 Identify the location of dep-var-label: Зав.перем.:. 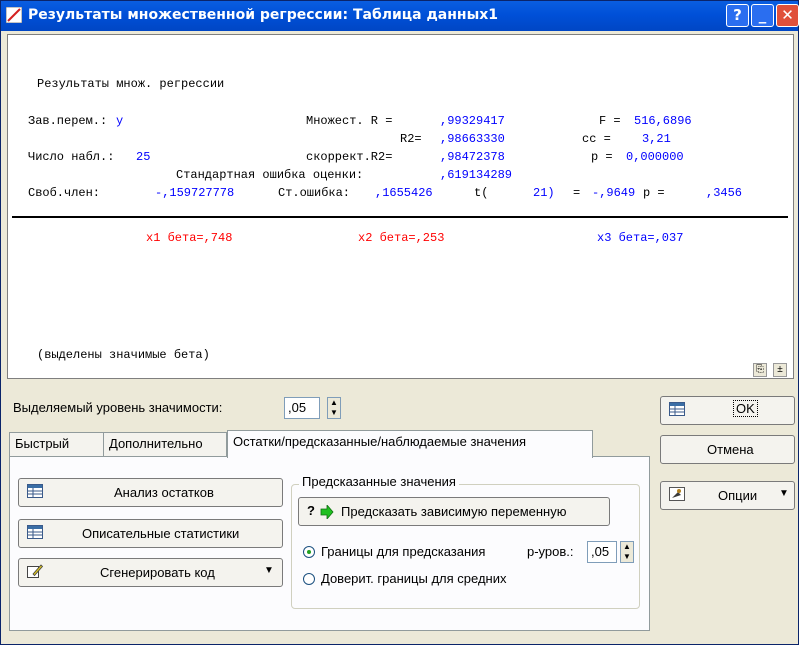
(68, 121).